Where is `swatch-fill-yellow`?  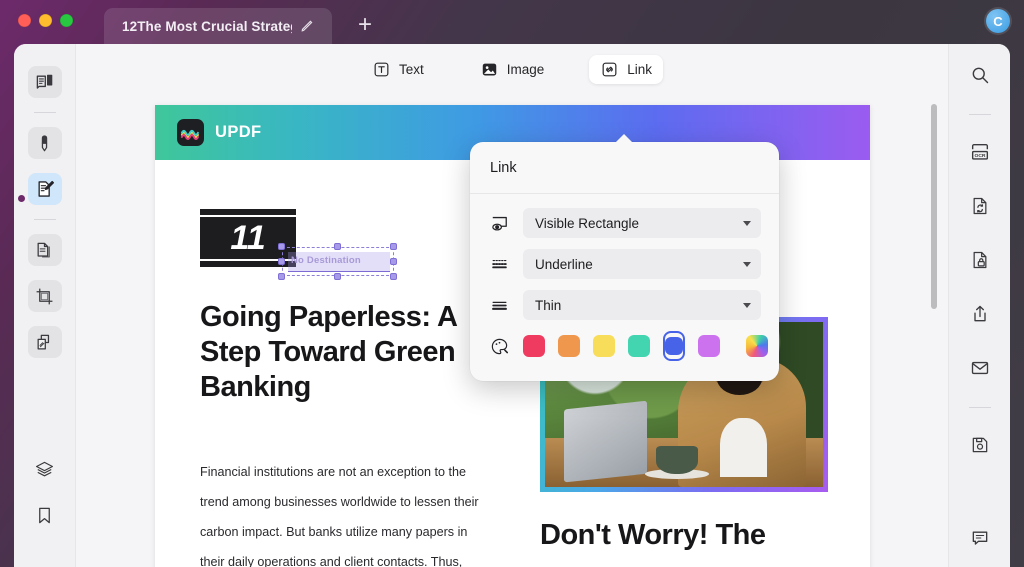
swatch-fill-yellow is located at coordinates (604, 346).